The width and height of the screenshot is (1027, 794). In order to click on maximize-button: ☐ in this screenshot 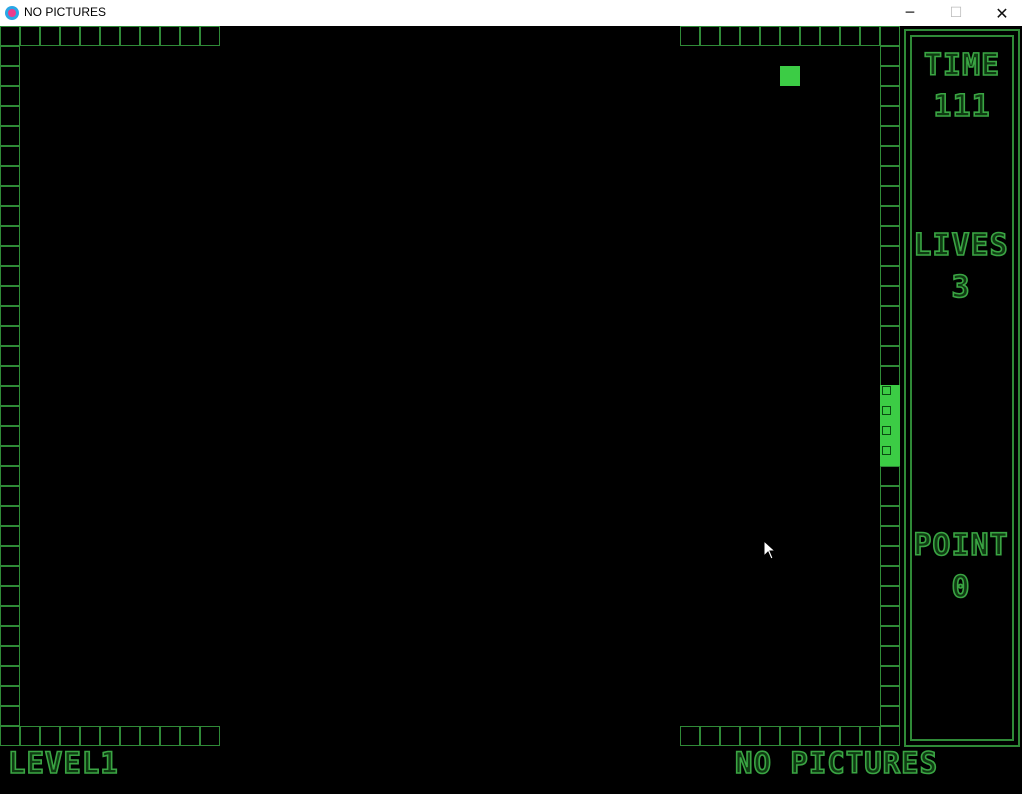, I will do `click(956, 13)`.